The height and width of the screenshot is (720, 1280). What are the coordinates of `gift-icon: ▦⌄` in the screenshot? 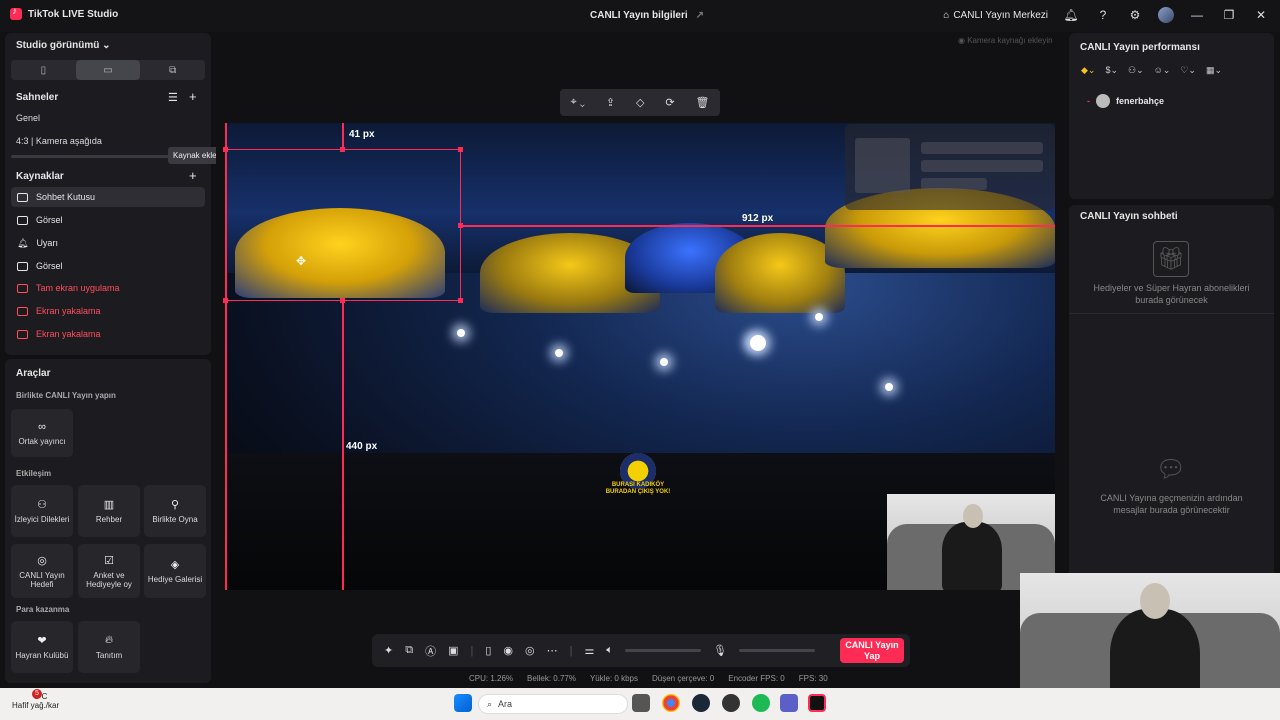 It's located at (1214, 70).